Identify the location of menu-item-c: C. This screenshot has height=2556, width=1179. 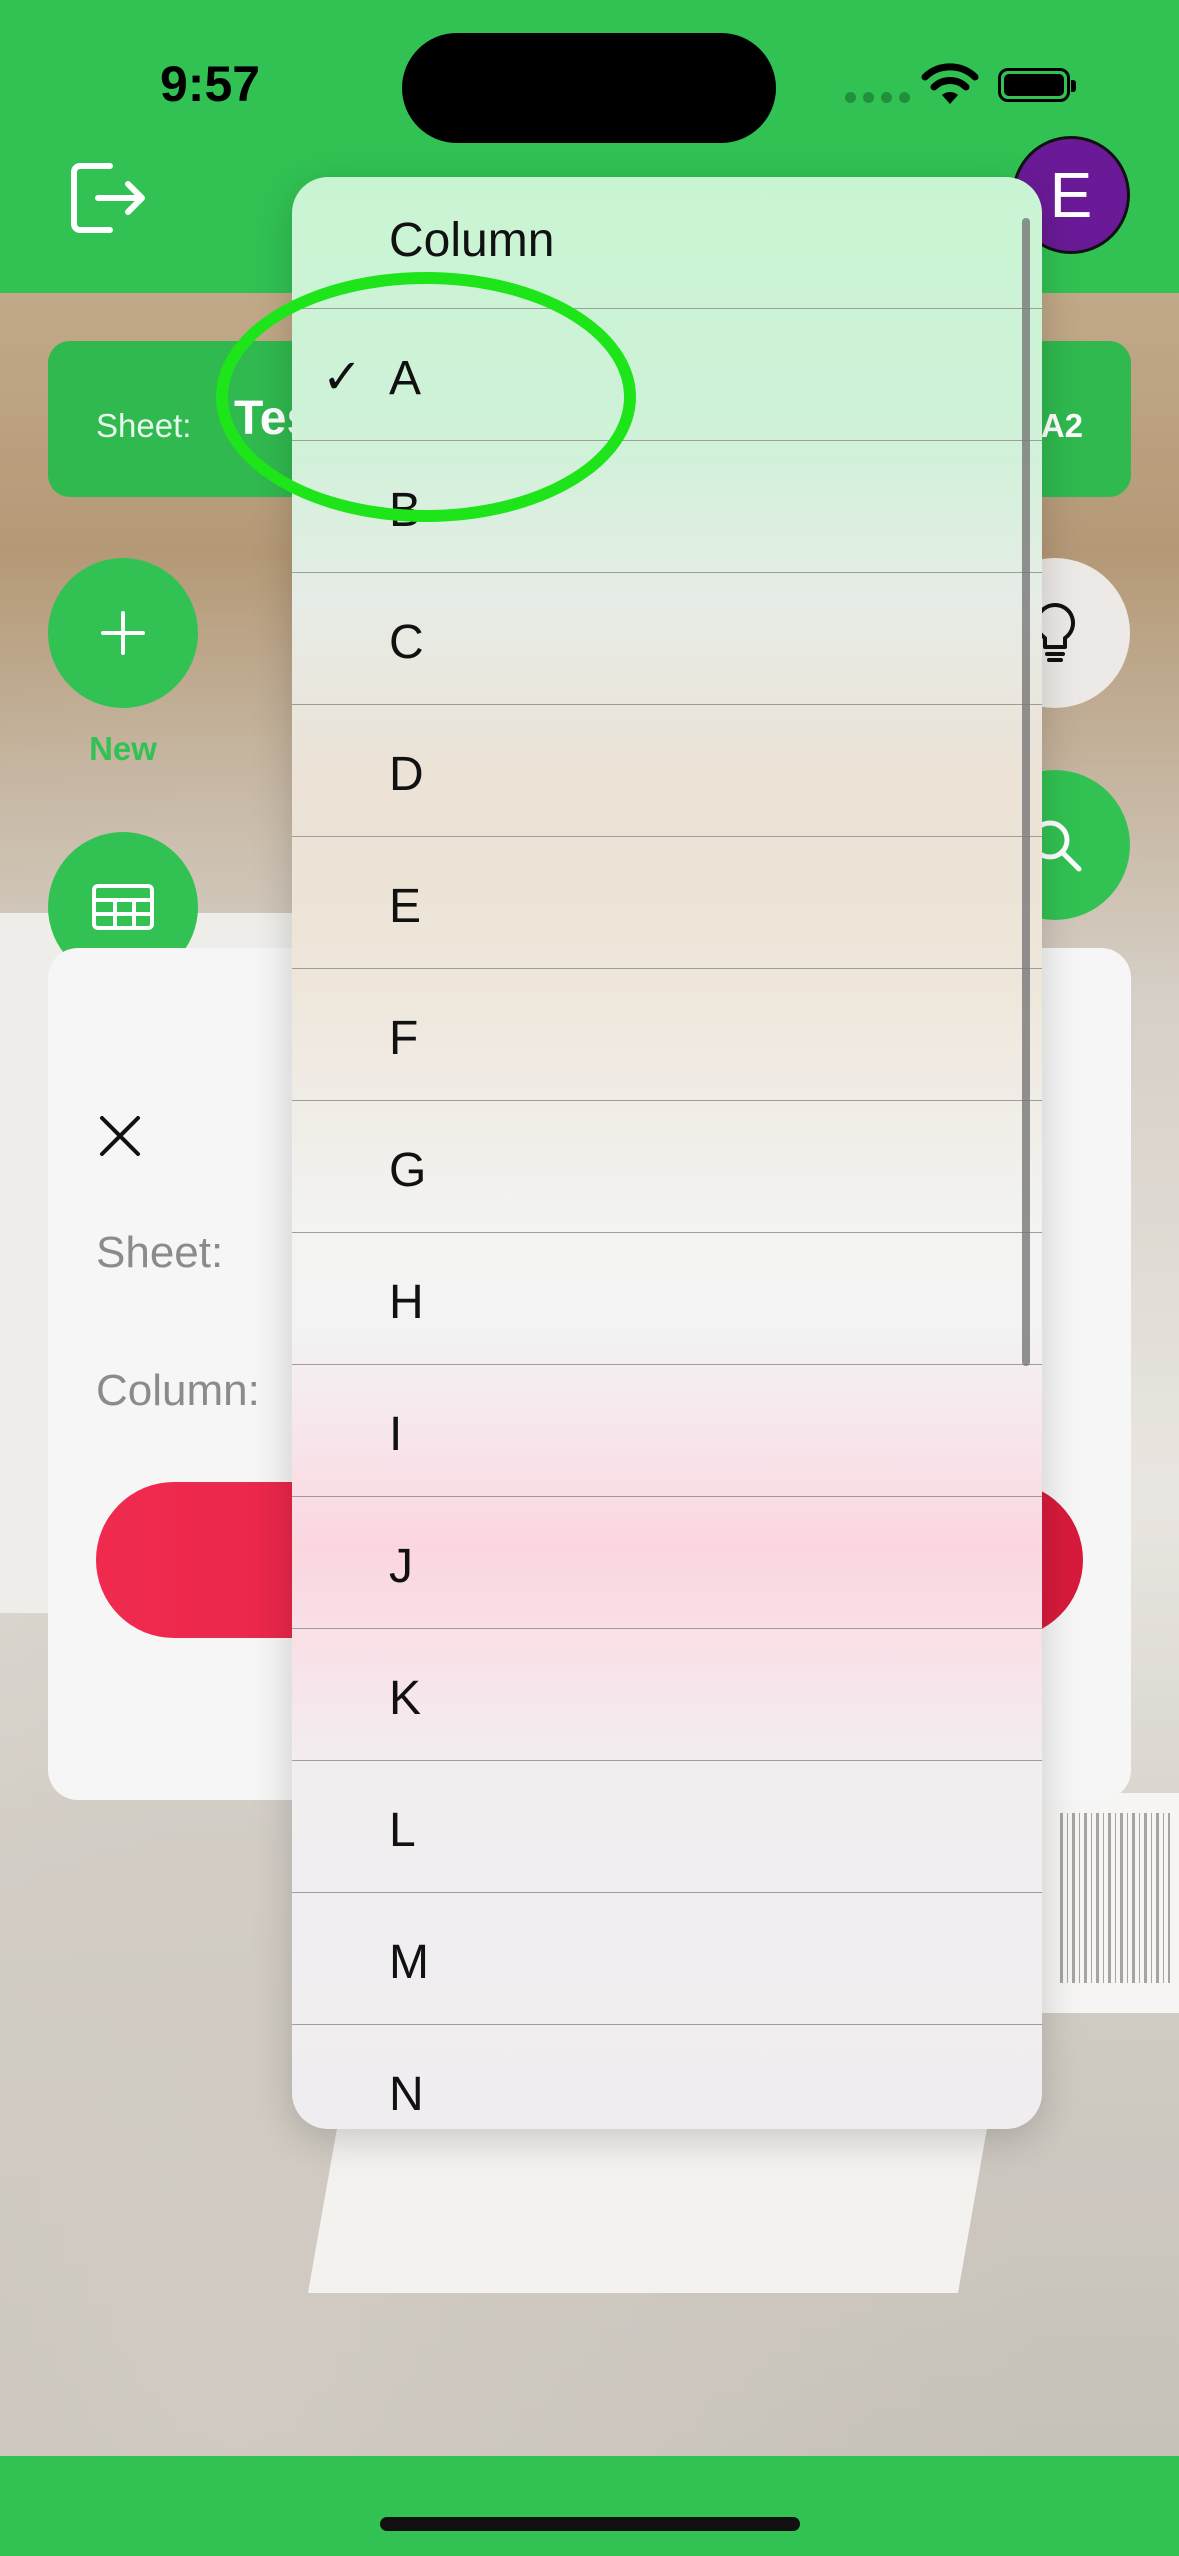
(667, 638).